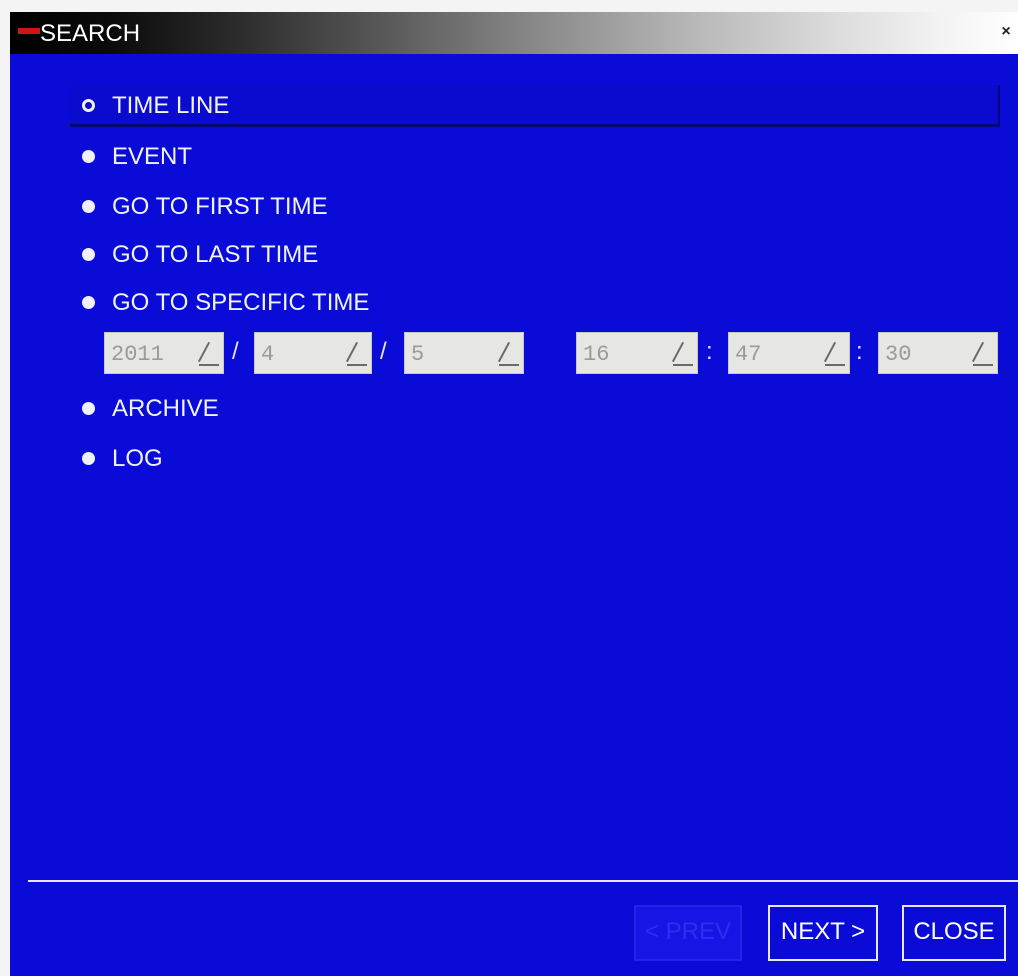 This screenshot has width=1018, height=976. Describe the element at coordinates (637, 353) in the screenshot. I see `hour-field: 16` at that location.